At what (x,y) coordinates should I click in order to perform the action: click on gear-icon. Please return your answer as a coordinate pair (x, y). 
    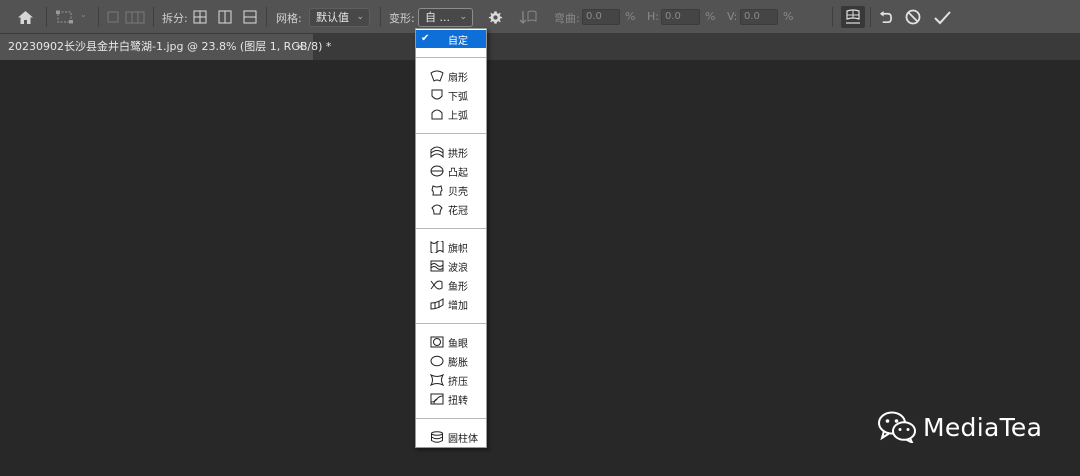
    Looking at the image, I should click on (495, 17).